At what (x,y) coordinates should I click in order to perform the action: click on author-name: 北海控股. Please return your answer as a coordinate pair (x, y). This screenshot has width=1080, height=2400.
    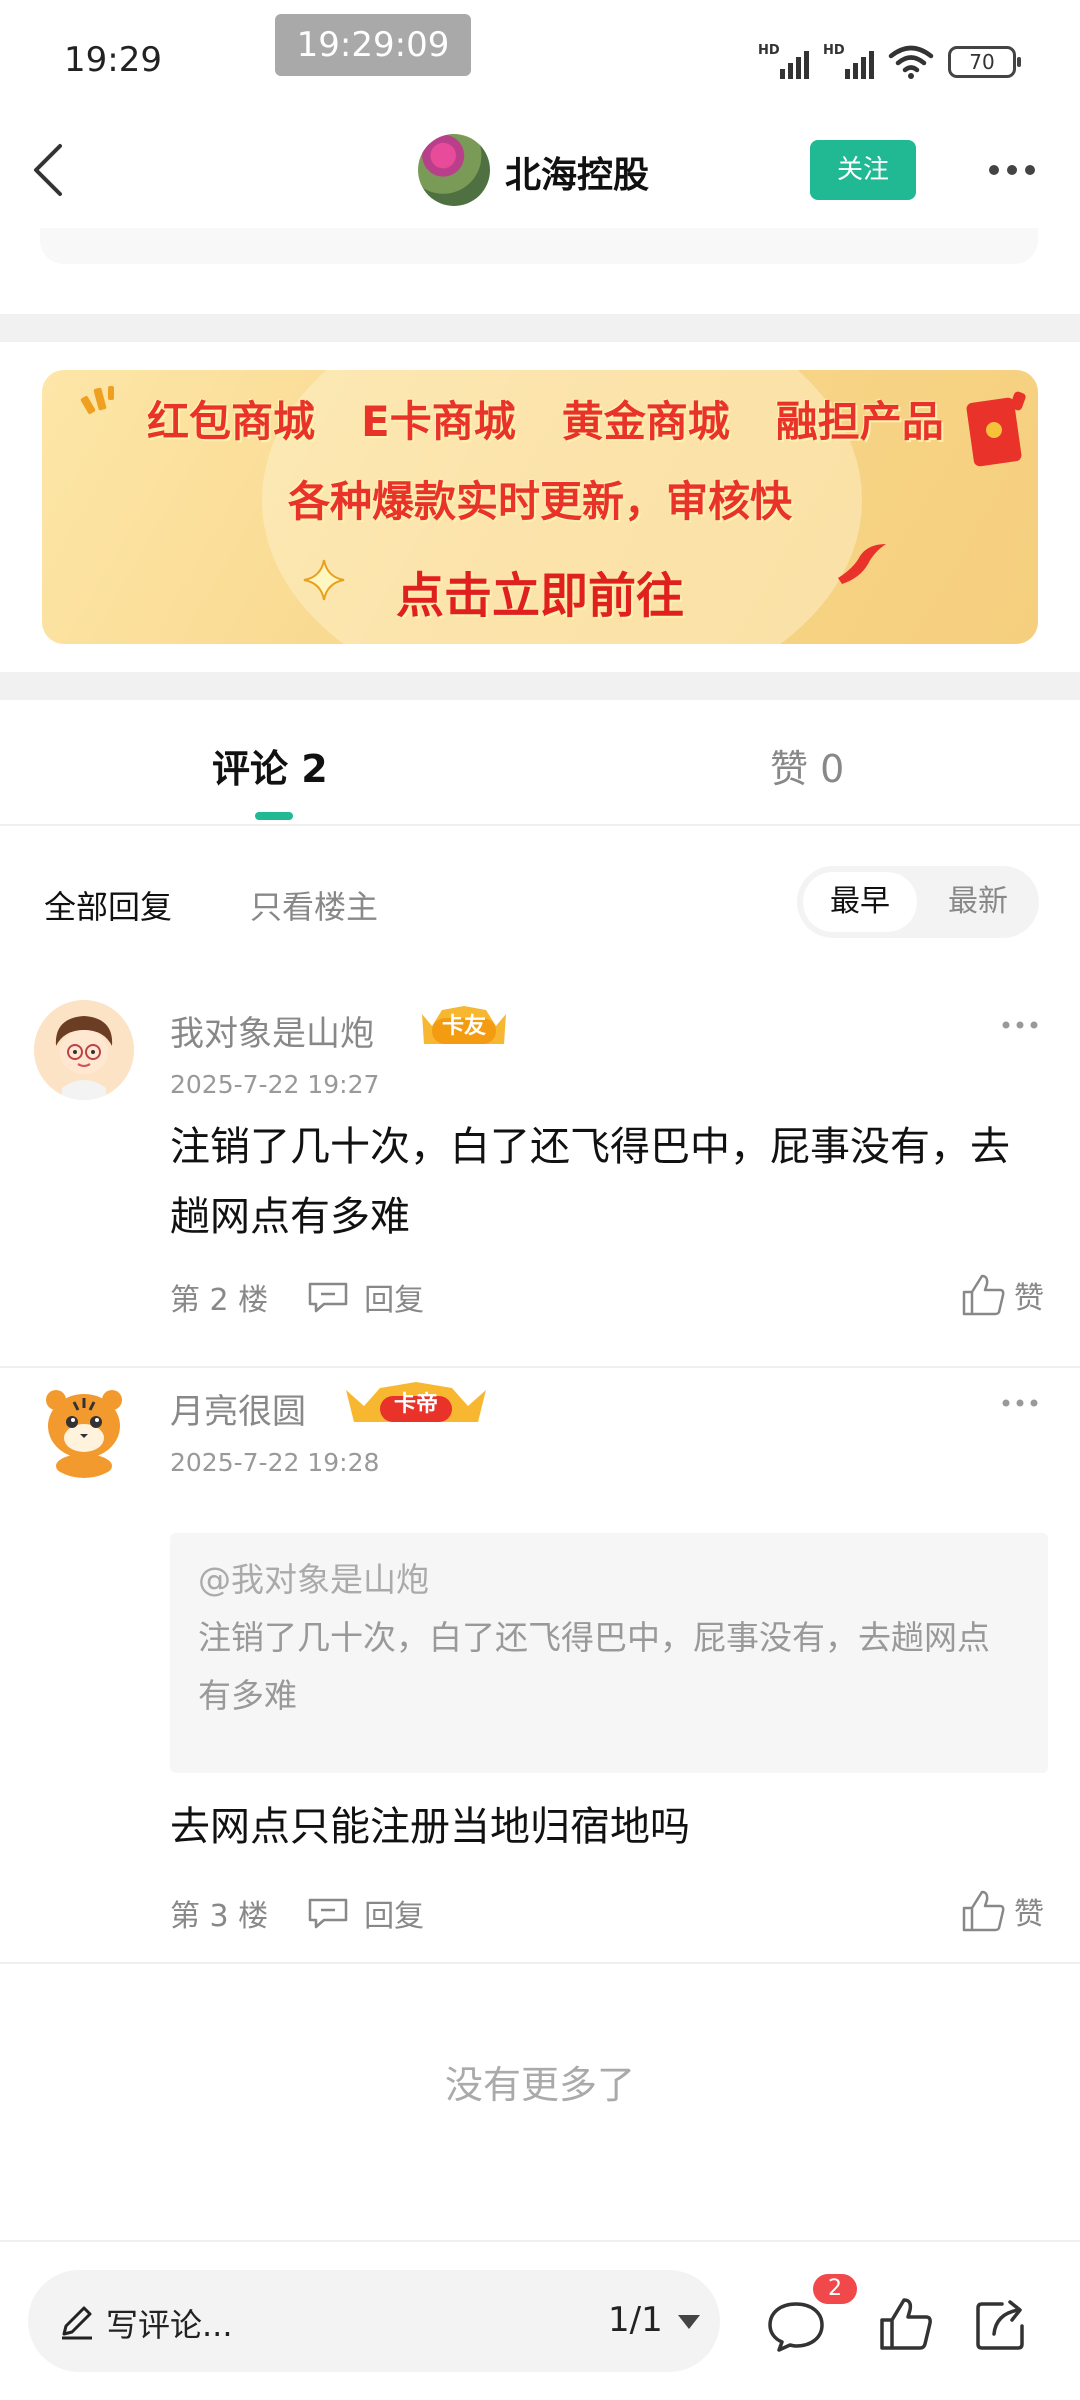
    Looking at the image, I should click on (577, 172).